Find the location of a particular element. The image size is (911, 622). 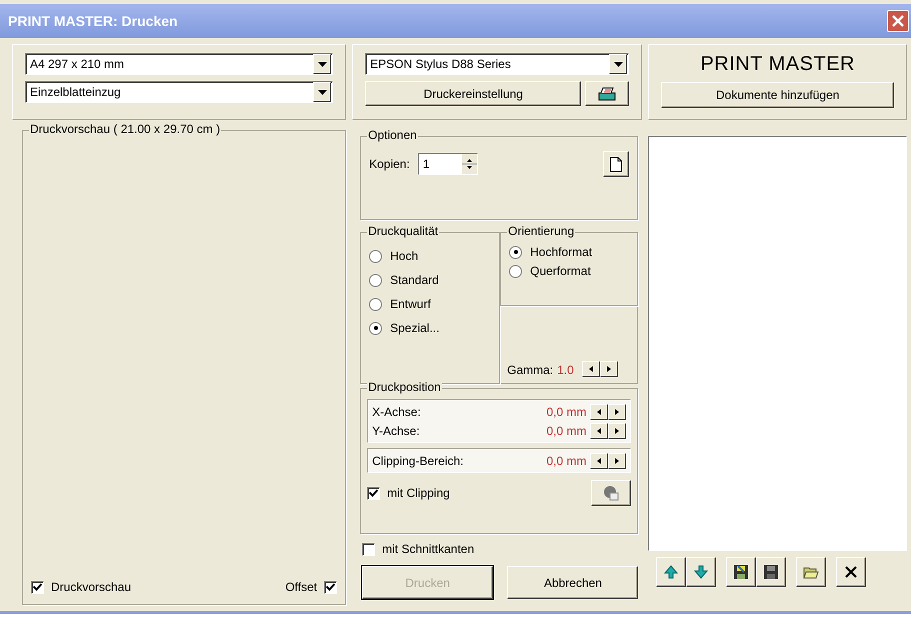

dropdown: A4 297 x 210 mm is located at coordinates (179, 64).